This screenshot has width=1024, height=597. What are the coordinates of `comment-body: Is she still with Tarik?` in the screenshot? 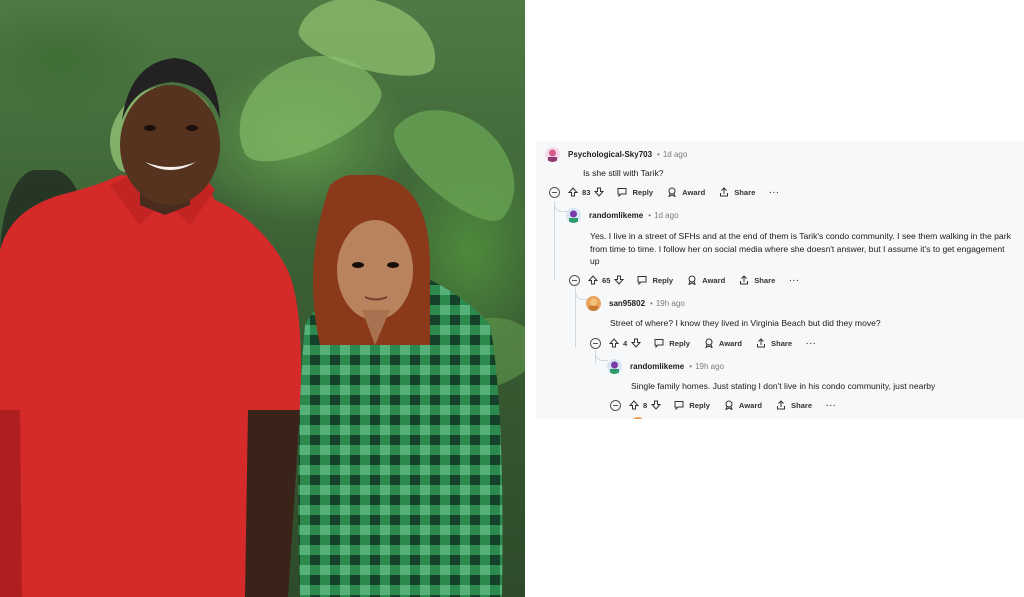 It's located at (623, 173).